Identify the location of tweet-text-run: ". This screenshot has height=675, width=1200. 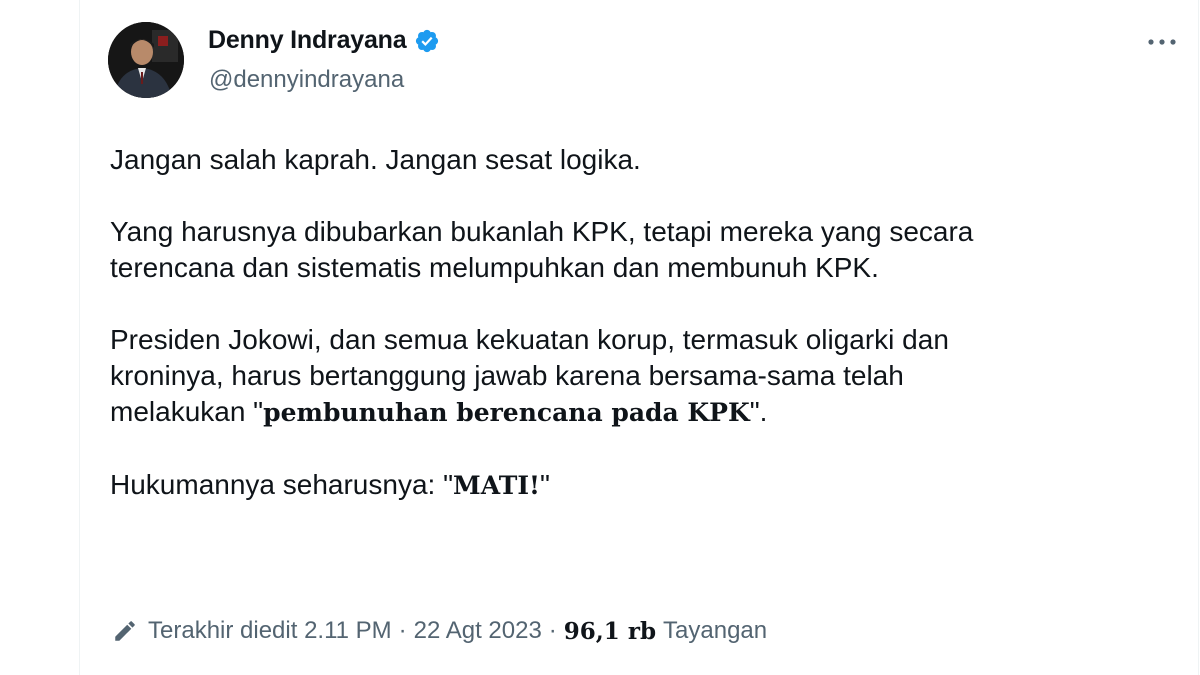
(545, 484).